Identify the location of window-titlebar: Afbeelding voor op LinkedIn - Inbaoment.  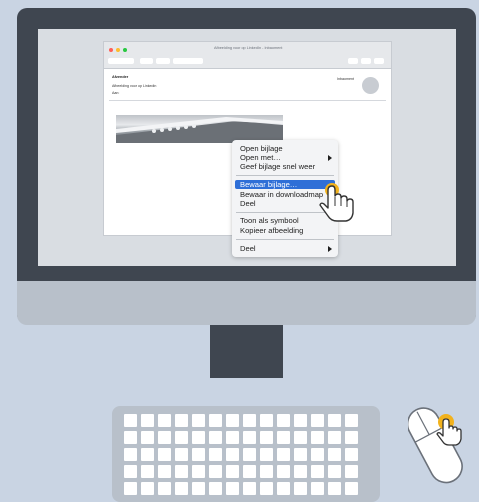
(247, 55).